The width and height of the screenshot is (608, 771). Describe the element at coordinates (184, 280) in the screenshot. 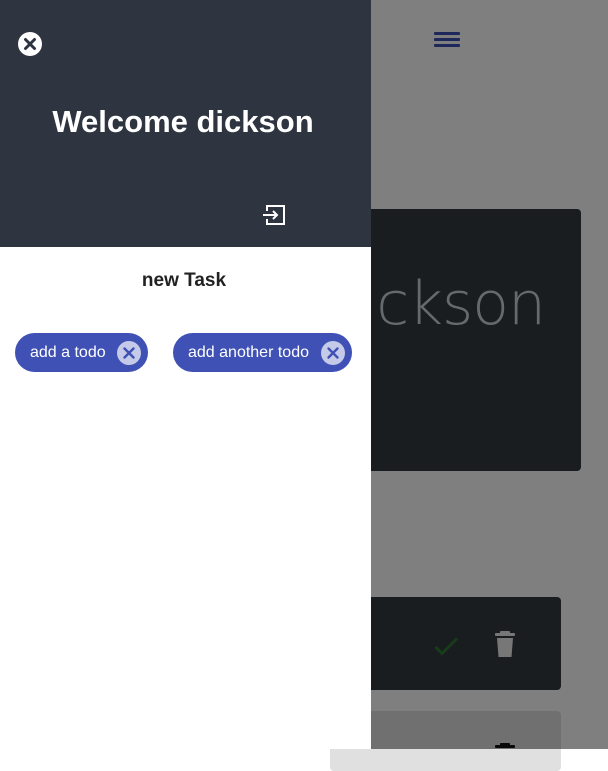

I see `new-task-heading: new Task` at that location.